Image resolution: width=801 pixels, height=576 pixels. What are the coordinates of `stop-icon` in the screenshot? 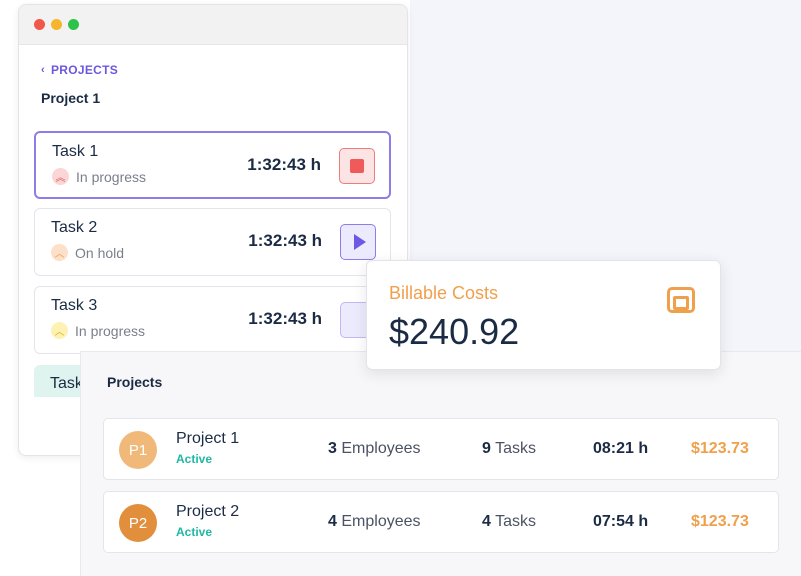 It's located at (357, 166).